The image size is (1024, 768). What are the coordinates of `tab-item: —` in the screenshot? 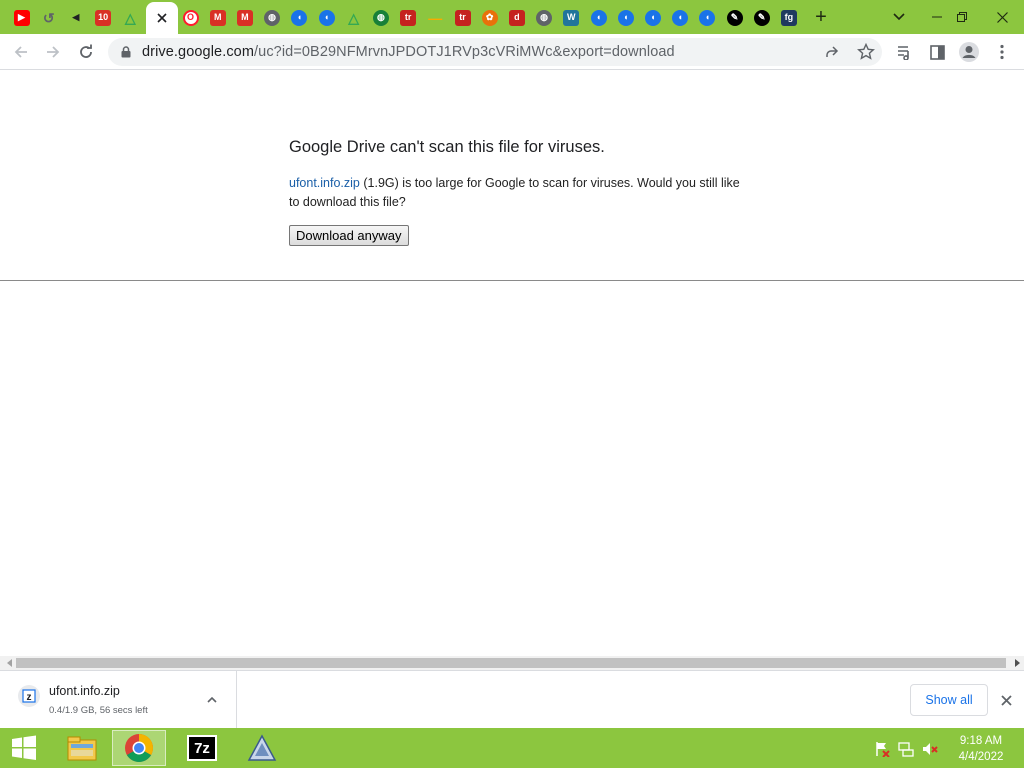 It's located at (435, 17).